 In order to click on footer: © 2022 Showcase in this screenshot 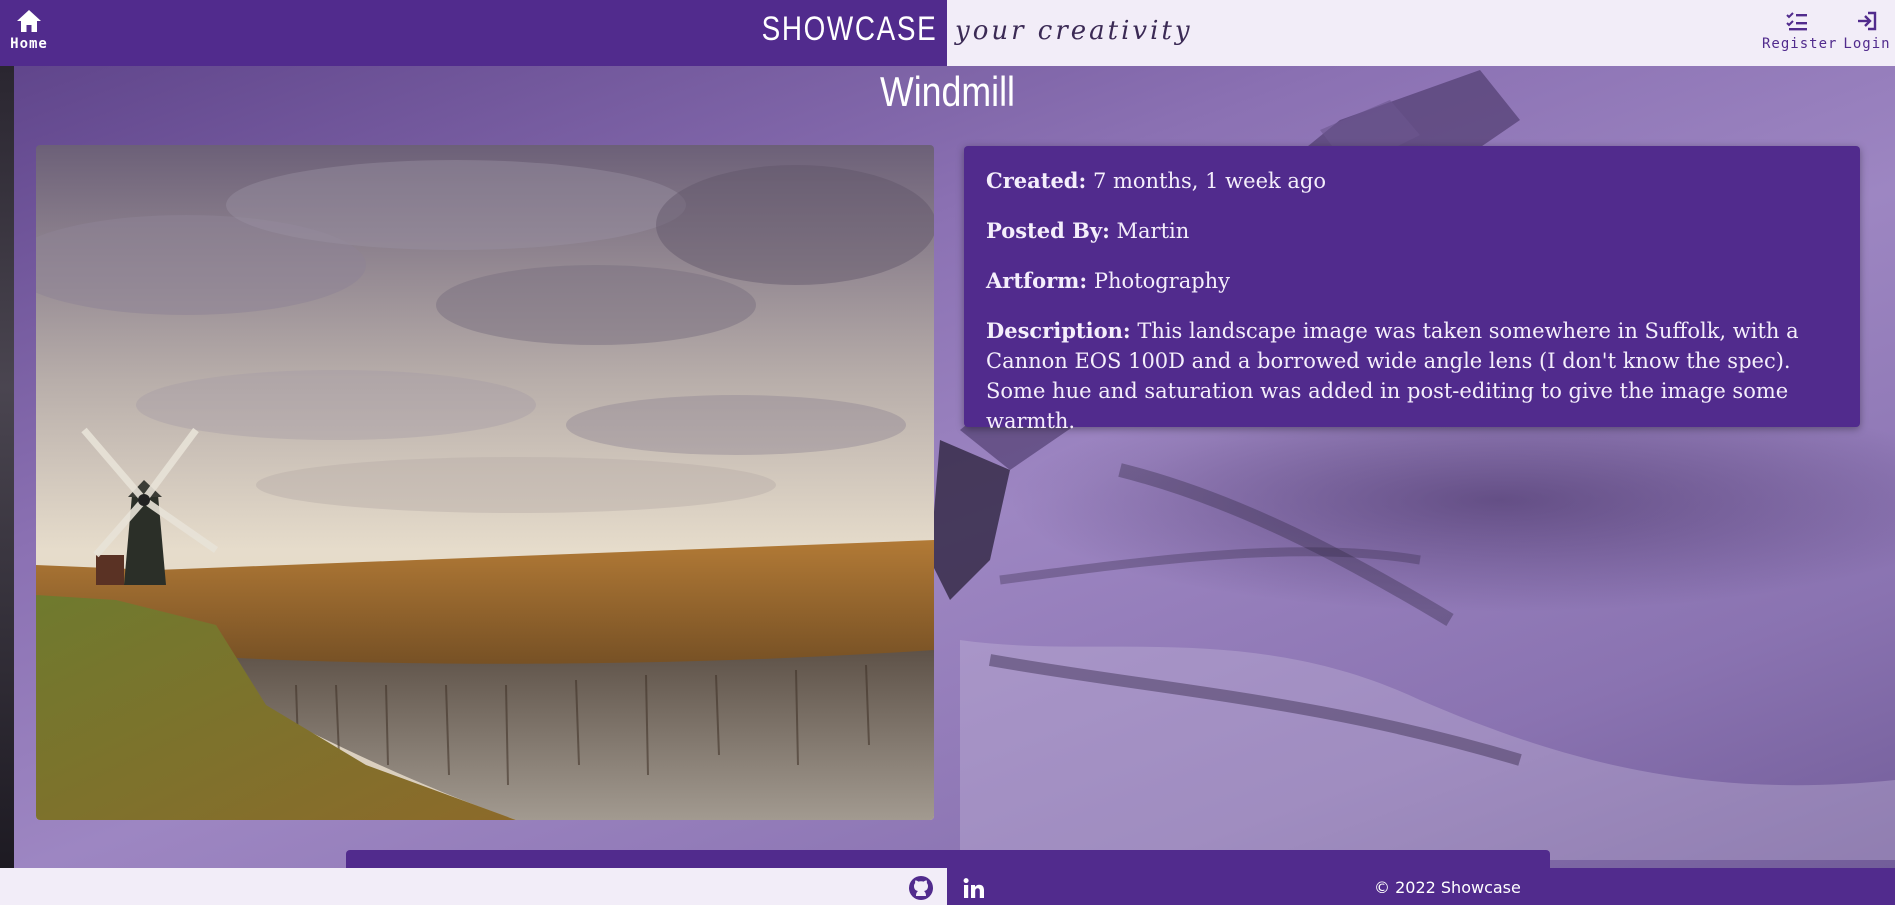, I will do `click(947, 886)`.